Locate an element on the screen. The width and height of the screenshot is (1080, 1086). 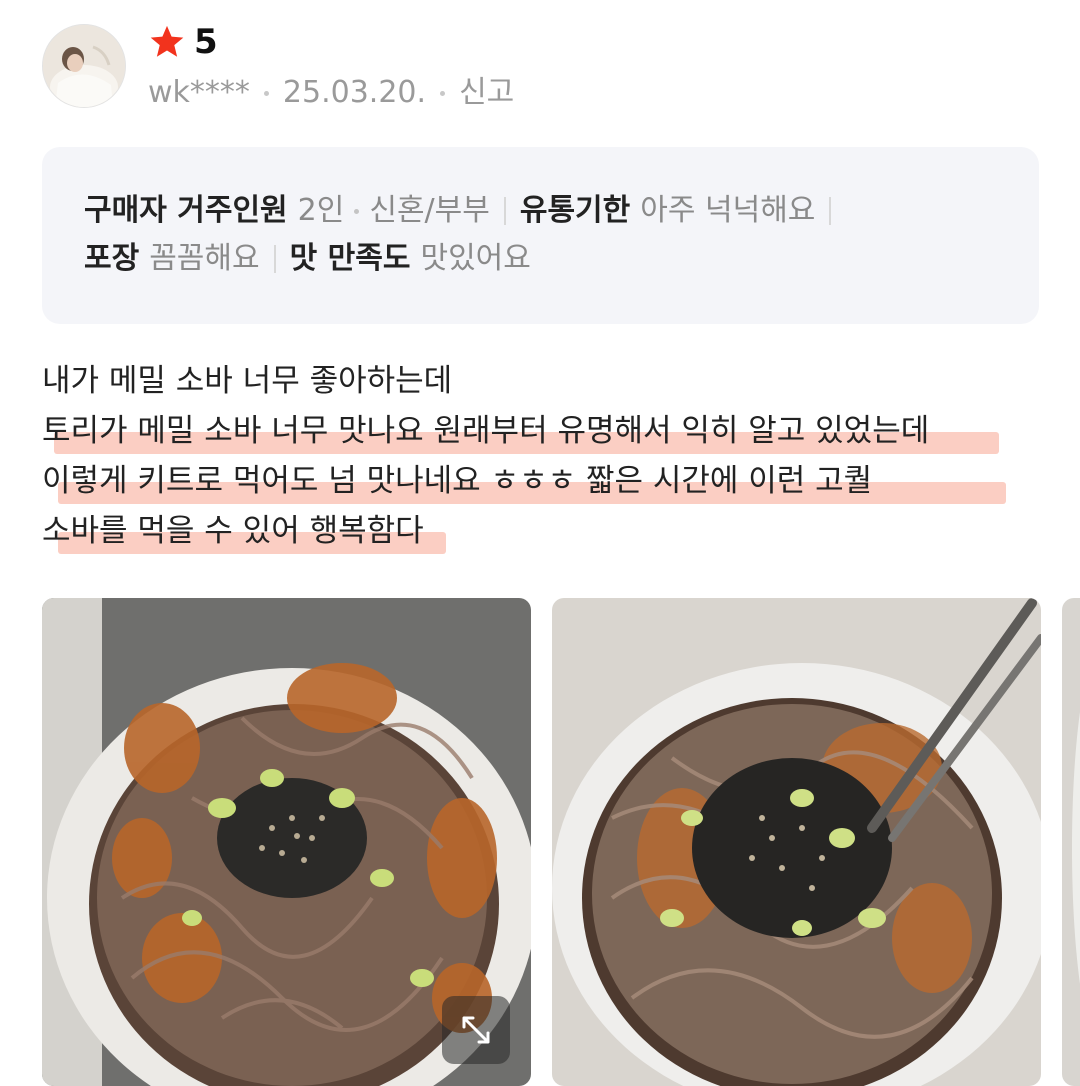
survey-value-taste: 맛있어요 is located at coordinates (475, 258).